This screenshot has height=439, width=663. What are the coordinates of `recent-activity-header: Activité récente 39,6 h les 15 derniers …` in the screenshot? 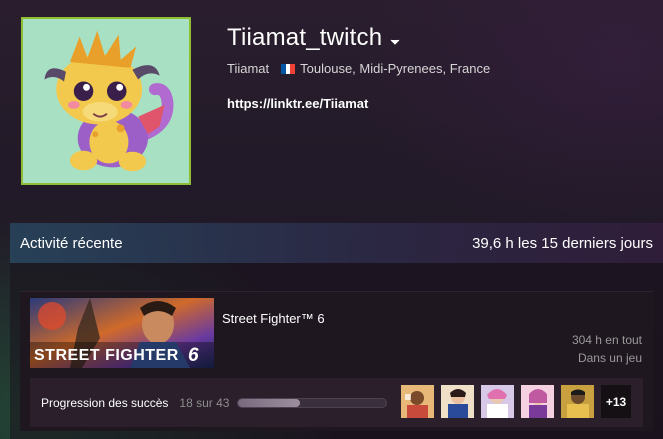 It's located at (336, 243).